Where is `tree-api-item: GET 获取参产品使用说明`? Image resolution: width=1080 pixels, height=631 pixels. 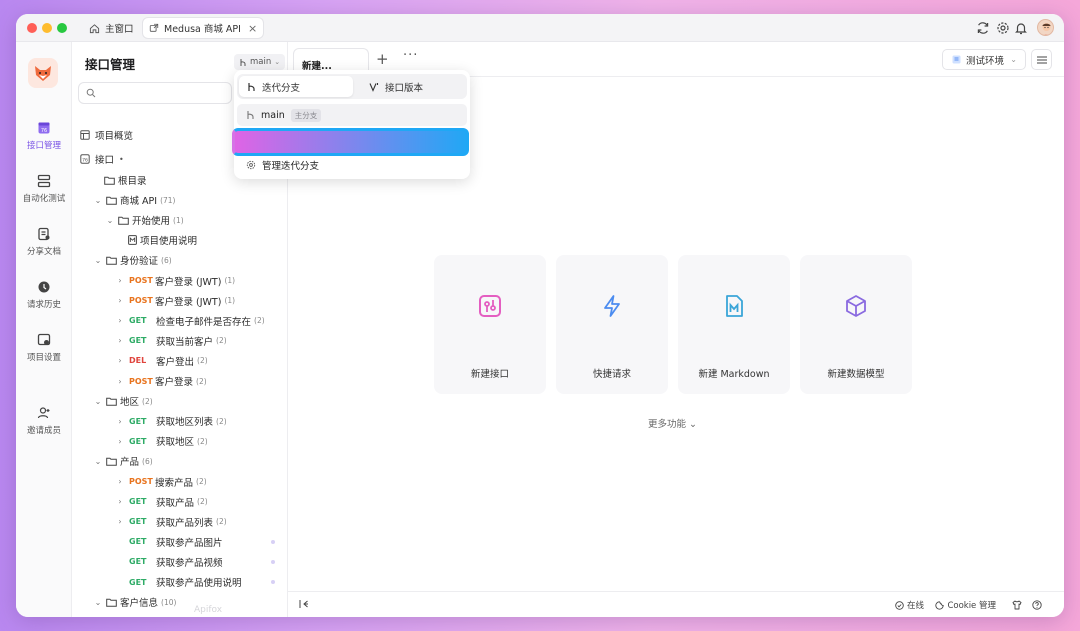 tree-api-item: GET 获取参产品使用说明 is located at coordinates (179, 582).